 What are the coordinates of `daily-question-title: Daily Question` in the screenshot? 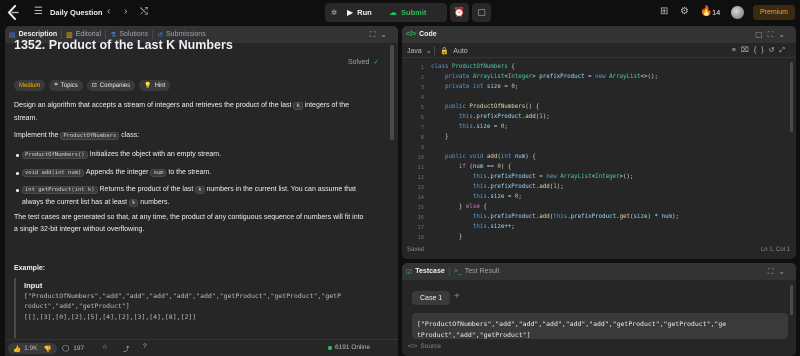 It's located at (76, 12).